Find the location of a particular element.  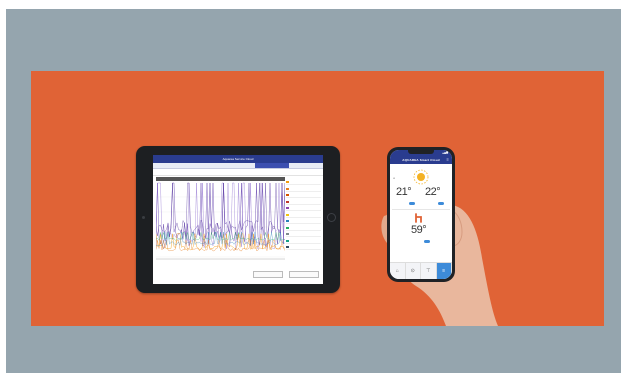

zone2-toggle is located at coordinates (441, 203).